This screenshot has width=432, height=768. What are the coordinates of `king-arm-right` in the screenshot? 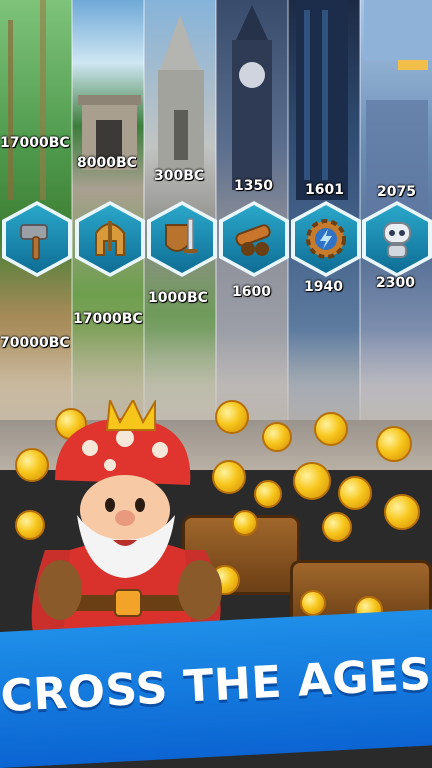 It's located at (200, 590).